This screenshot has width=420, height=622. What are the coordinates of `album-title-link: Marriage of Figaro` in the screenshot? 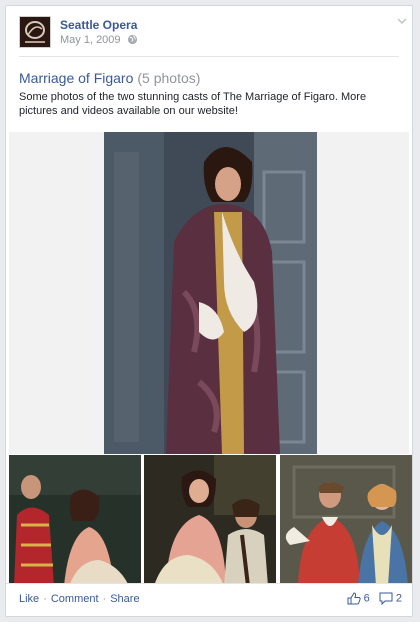 It's located at (76, 78).